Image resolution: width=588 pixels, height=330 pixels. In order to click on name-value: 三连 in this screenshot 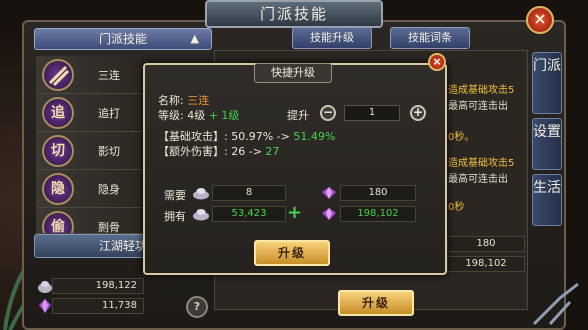, I will do `click(198, 100)`.